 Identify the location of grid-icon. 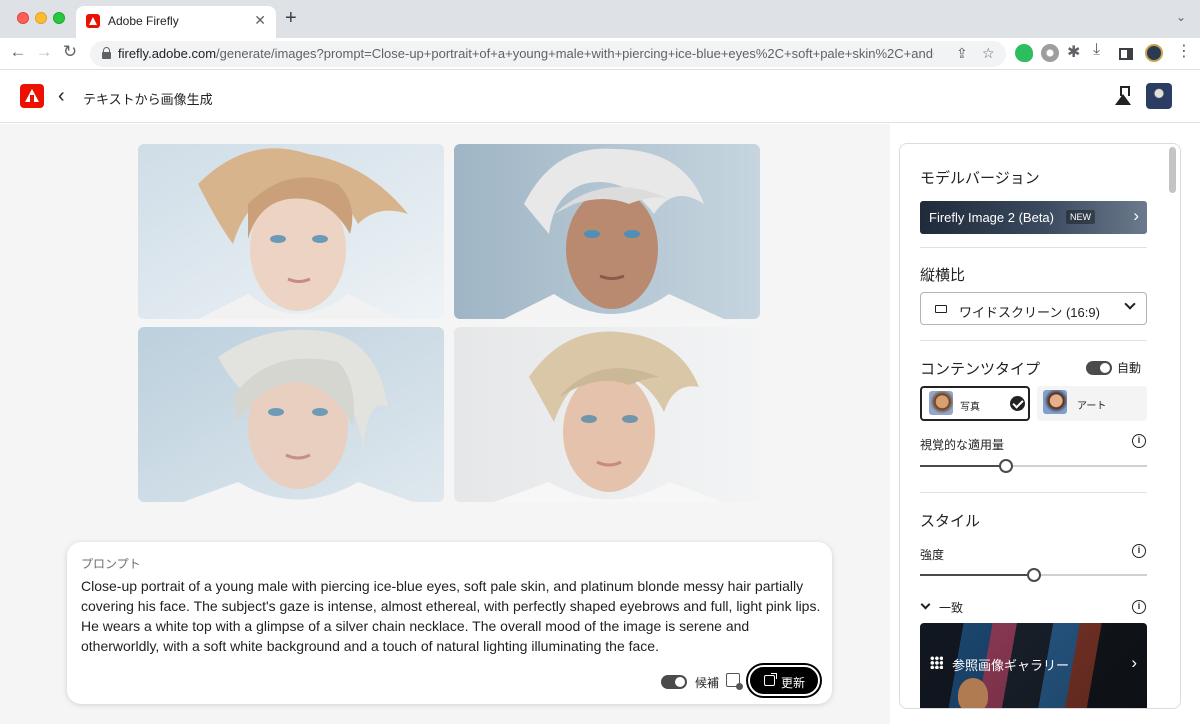
(936, 662).